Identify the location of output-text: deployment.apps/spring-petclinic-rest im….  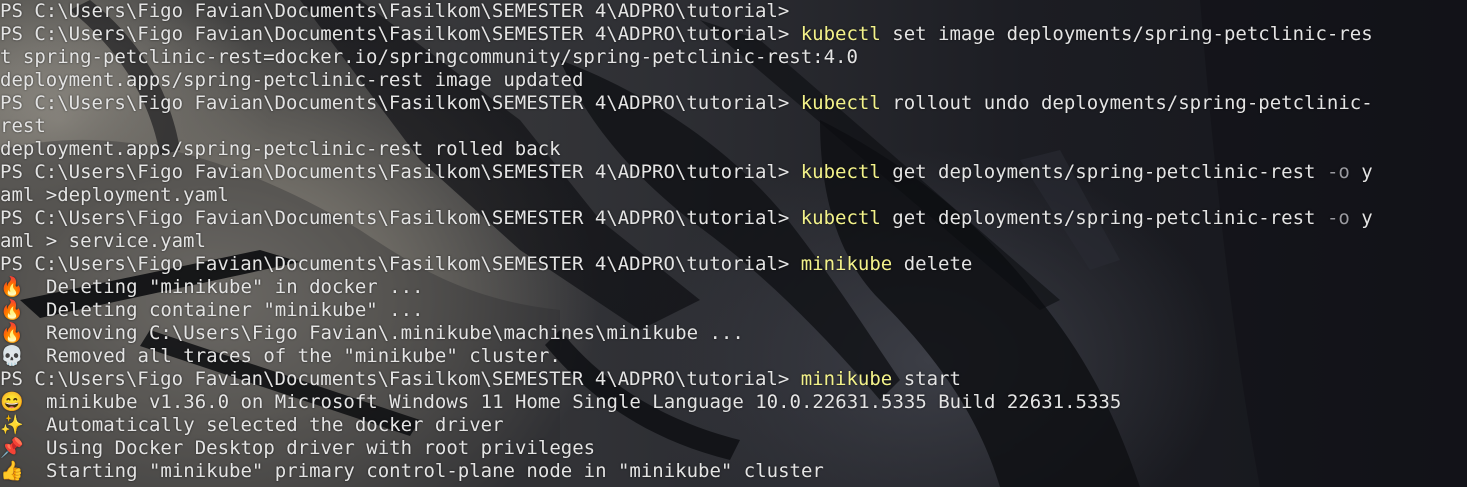
(292, 80).